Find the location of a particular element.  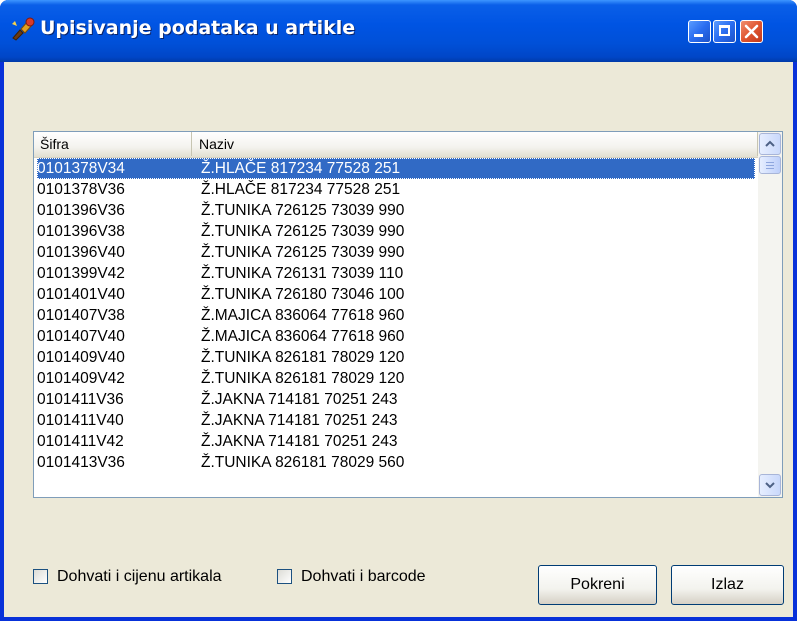

maximize-button is located at coordinates (724, 31).